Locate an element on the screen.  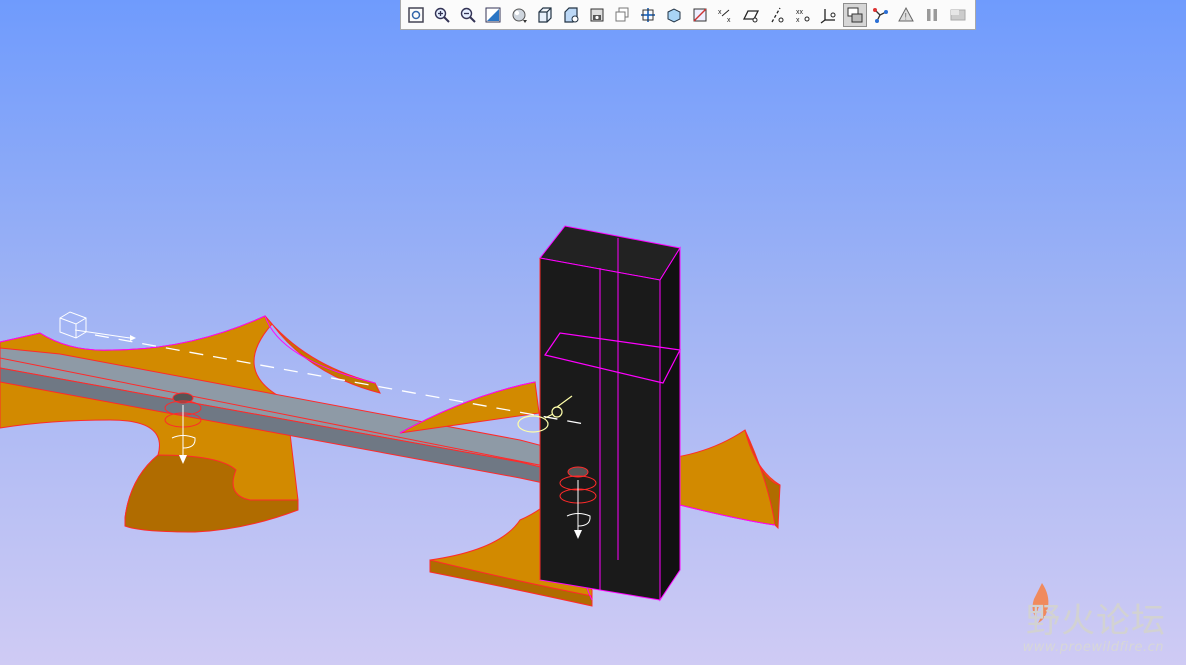
orient-button is located at coordinates (519, 15).